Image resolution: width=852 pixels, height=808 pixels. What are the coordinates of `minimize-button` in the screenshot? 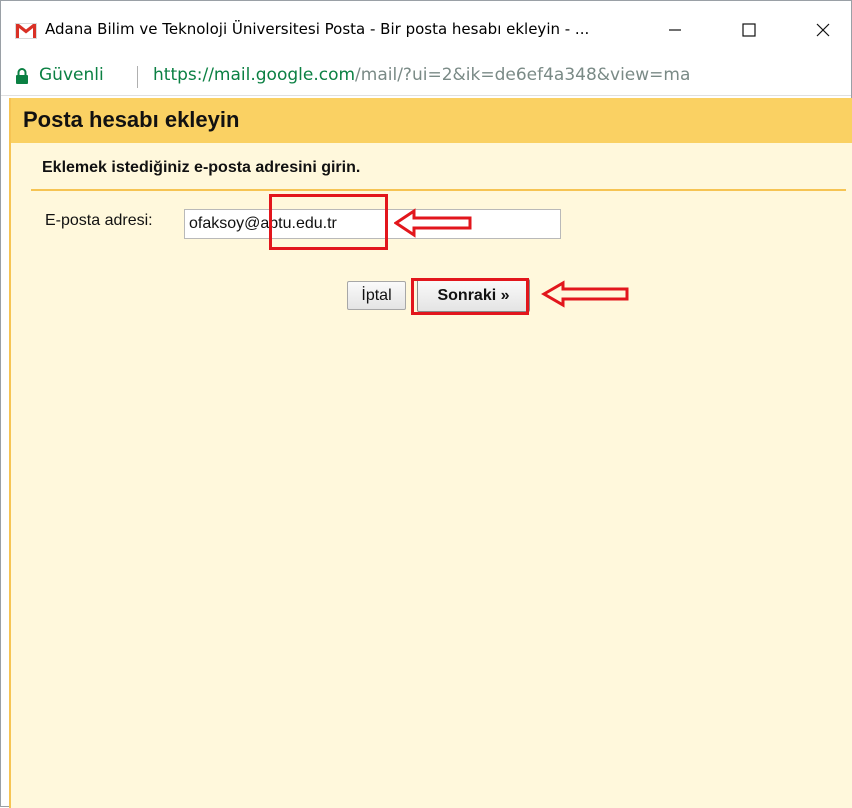 It's located at (675, 30).